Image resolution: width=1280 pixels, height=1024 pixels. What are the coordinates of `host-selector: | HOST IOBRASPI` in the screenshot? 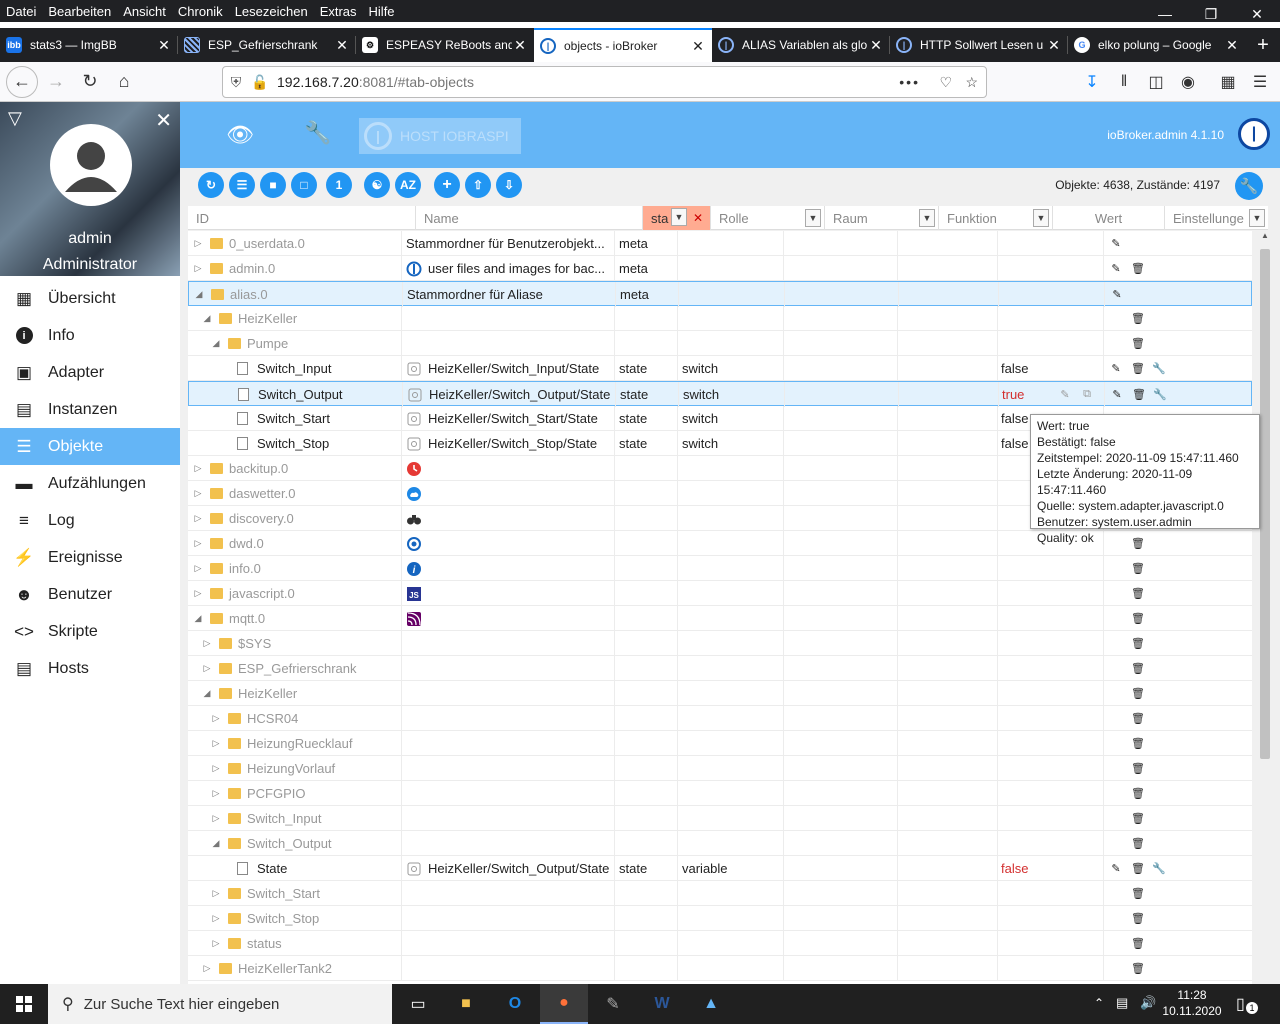 It's located at (440, 136).